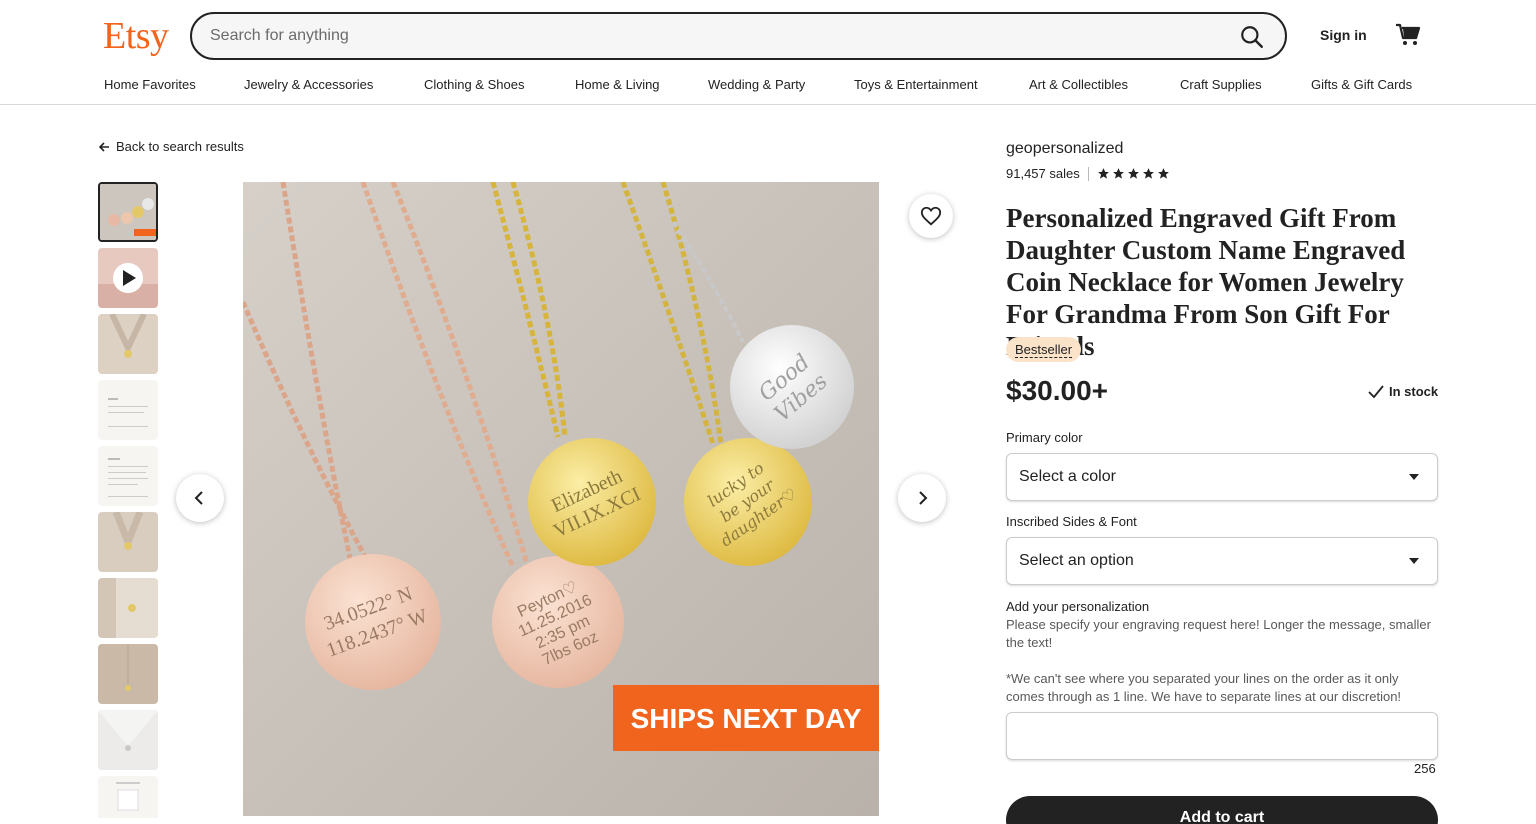 This screenshot has height=824, width=1536. Describe the element at coordinates (756, 84) in the screenshot. I see `nav-wedding-party: Wedding & Party` at that location.